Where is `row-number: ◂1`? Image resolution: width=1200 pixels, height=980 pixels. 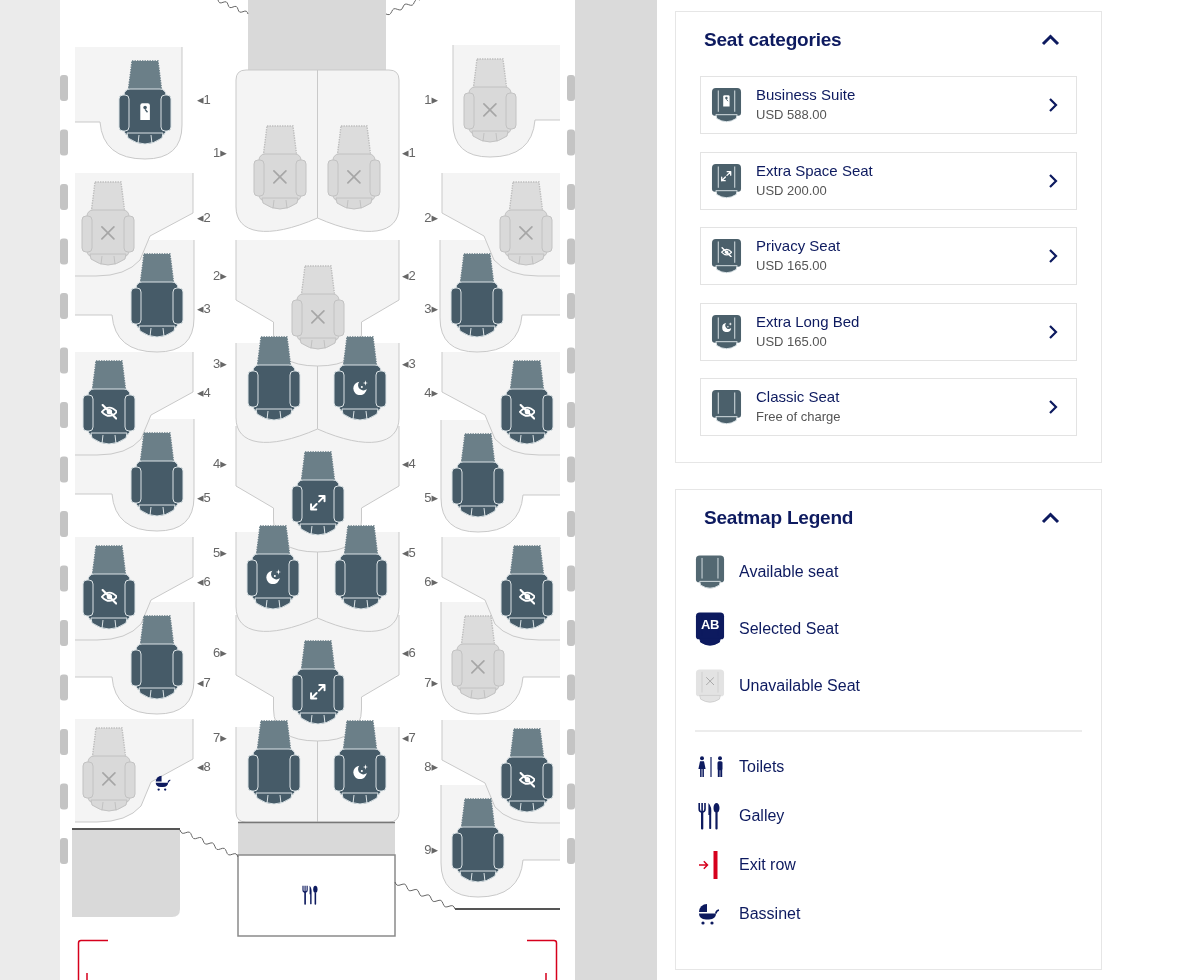 row-number: ◂1 is located at coordinates (409, 153).